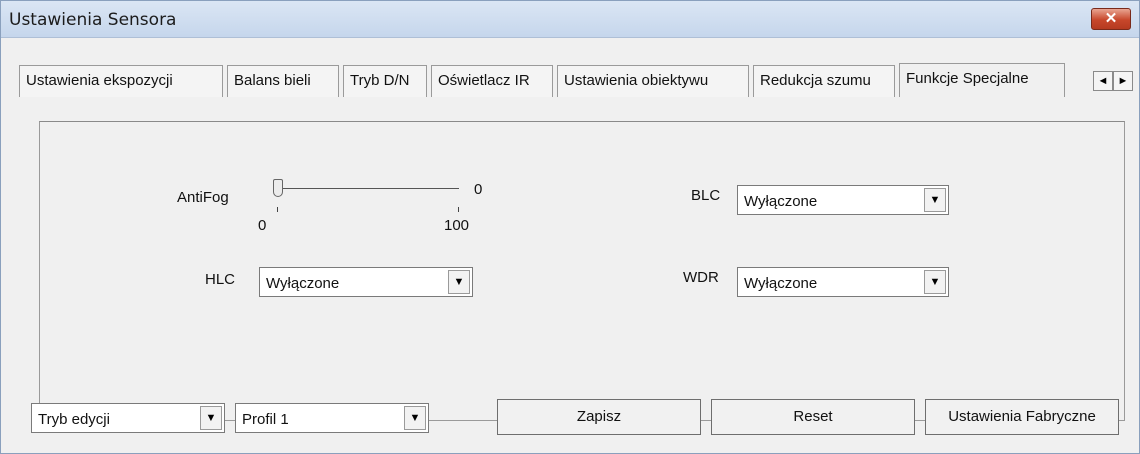 The height and width of the screenshot is (454, 1140). Describe the element at coordinates (265, 419) in the screenshot. I see `profile-selected-value: Profil 1` at that location.